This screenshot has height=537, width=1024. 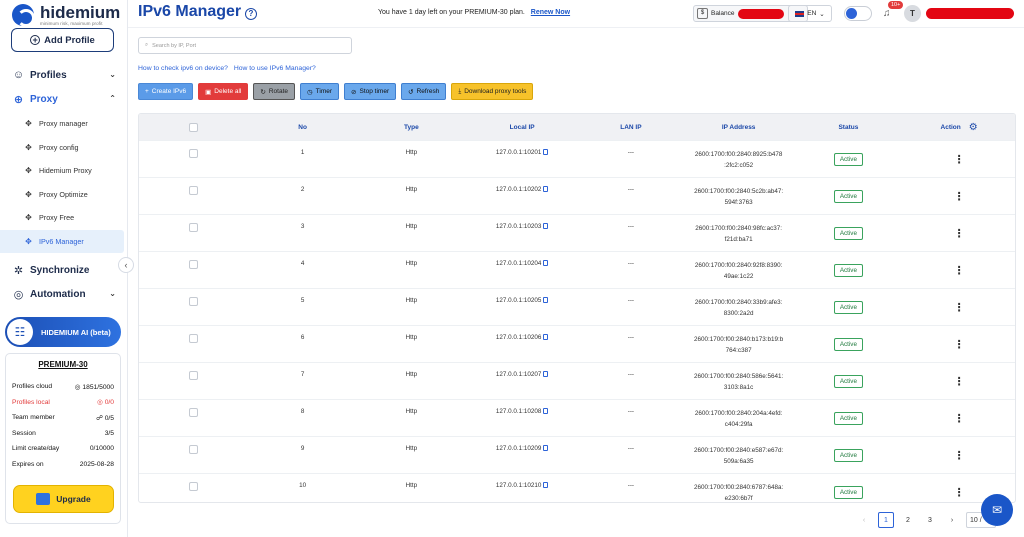 I want to click on sidebar-item-label: IPv6 Manager, so click(x=61, y=241).